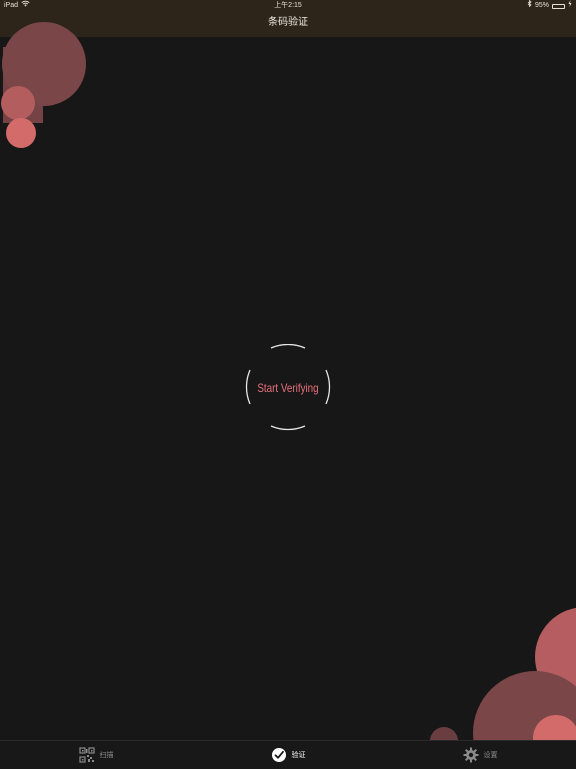 The image size is (576, 769). Describe the element at coordinates (279, 755) in the screenshot. I see `check-circle-icon` at that location.